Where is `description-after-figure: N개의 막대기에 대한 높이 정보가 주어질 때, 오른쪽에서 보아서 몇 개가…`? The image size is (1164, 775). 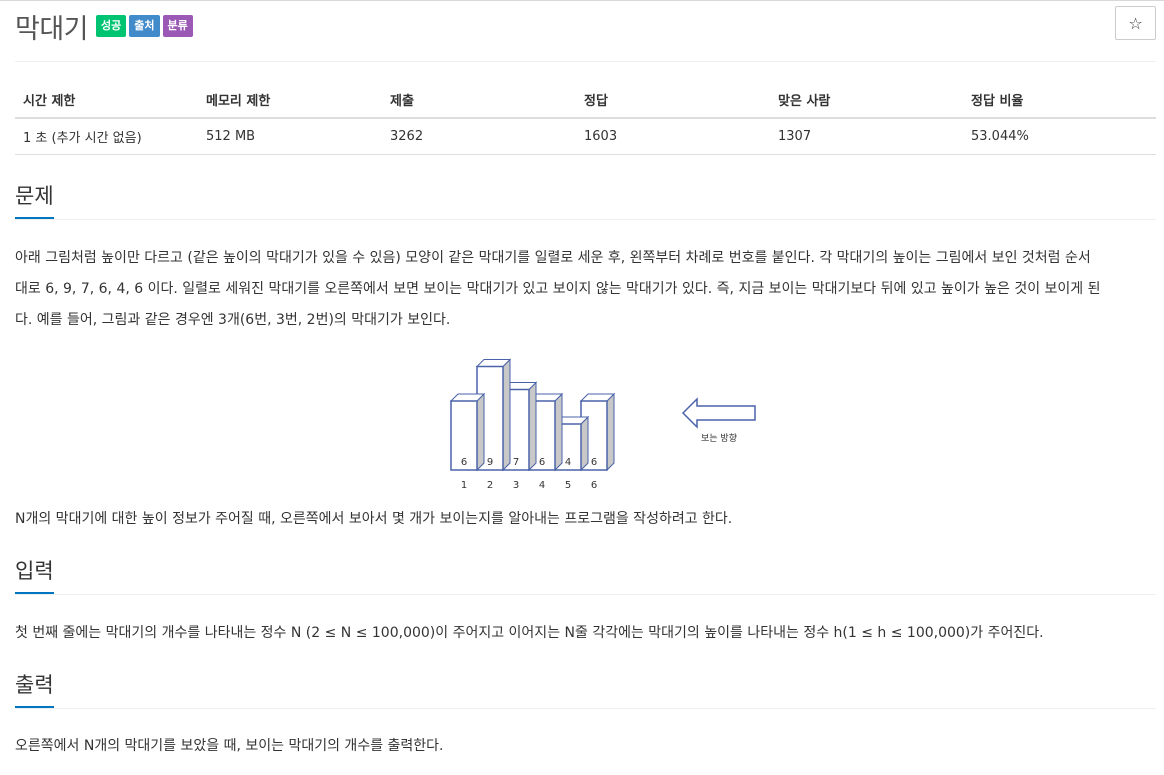
description-after-figure: N개의 막대기에 대한 높이 정보가 주어질 때, 오른쪽에서 보아서 몇 개가… is located at coordinates (374, 519).